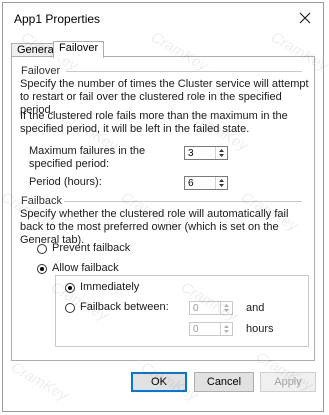 Image resolution: width=329 pixels, height=415 pixels. What do you see at coordinates (211, 308) in the screenshot?
I see `failback-from-stepper: 0` at bounding box center [211, 308].